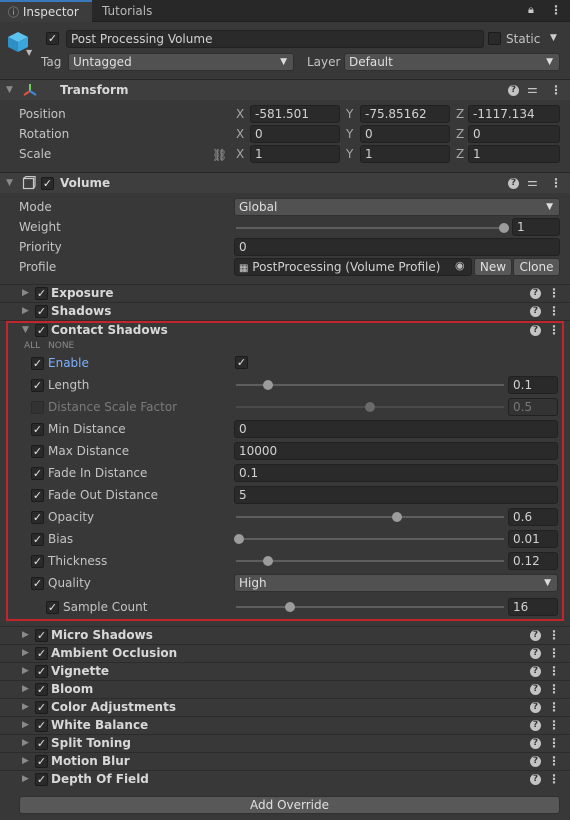  Describe the element at coordinates (405, 154) in the screenshot. I see `scale-y-input: 1` at that location.